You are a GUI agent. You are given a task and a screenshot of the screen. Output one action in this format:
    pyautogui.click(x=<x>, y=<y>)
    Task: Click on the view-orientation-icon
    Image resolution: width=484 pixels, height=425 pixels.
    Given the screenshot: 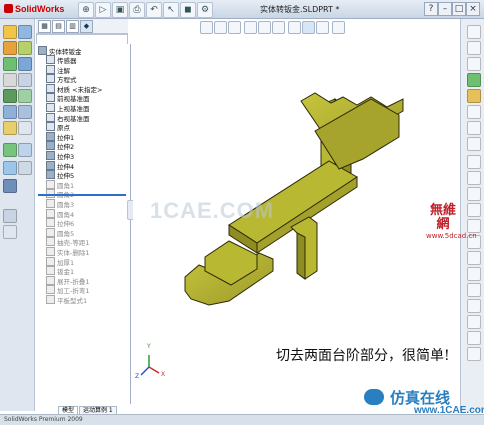 What is the action you would take?
    pyautogui.click(x=10, y=186)
    